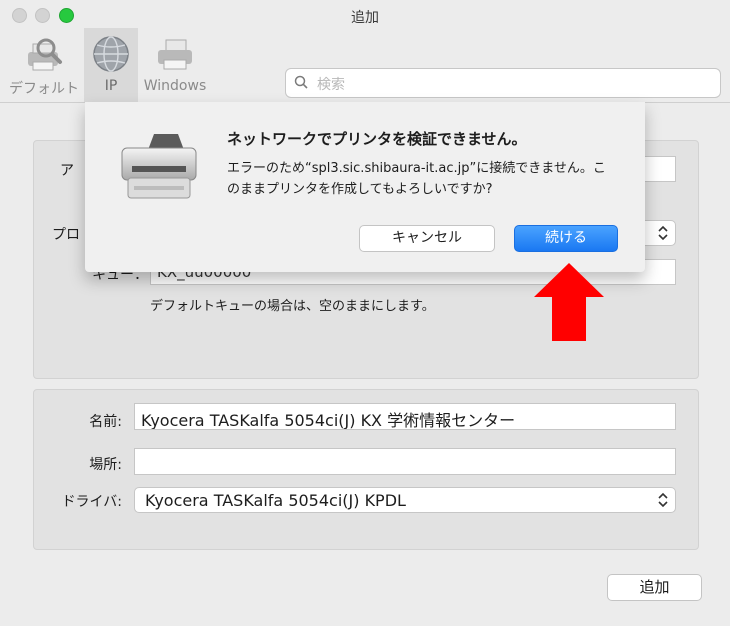 The width and height of the screenshot is (730, 626). Describe the element at coordinates (292, 306) in the screenshot. I see `queue-hint: デフォルトキューの場合は、空のままにします。` at that location.